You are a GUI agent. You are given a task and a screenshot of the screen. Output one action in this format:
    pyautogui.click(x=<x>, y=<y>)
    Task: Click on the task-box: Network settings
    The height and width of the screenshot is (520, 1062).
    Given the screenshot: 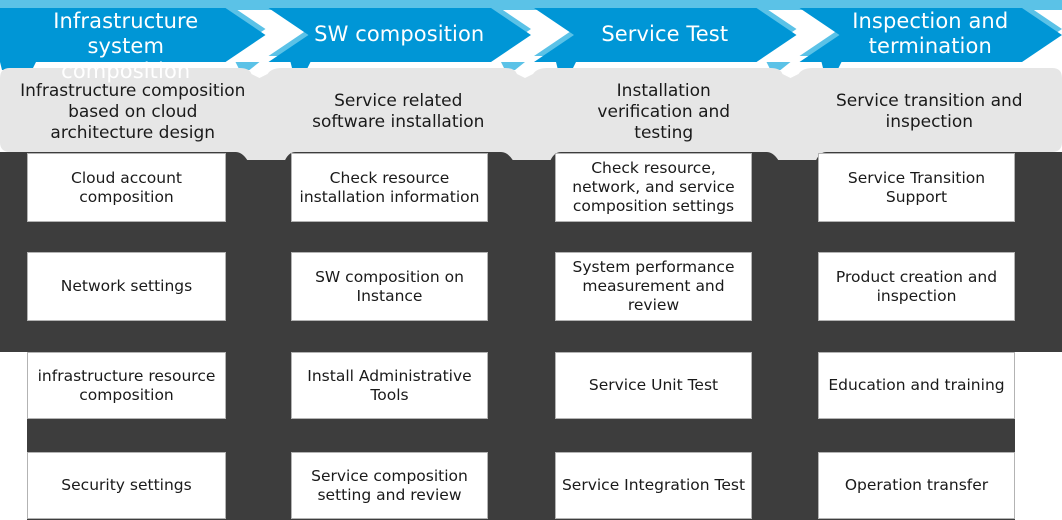 What is the action you would take?
    pyautogui.click(x=126, y=286)
    